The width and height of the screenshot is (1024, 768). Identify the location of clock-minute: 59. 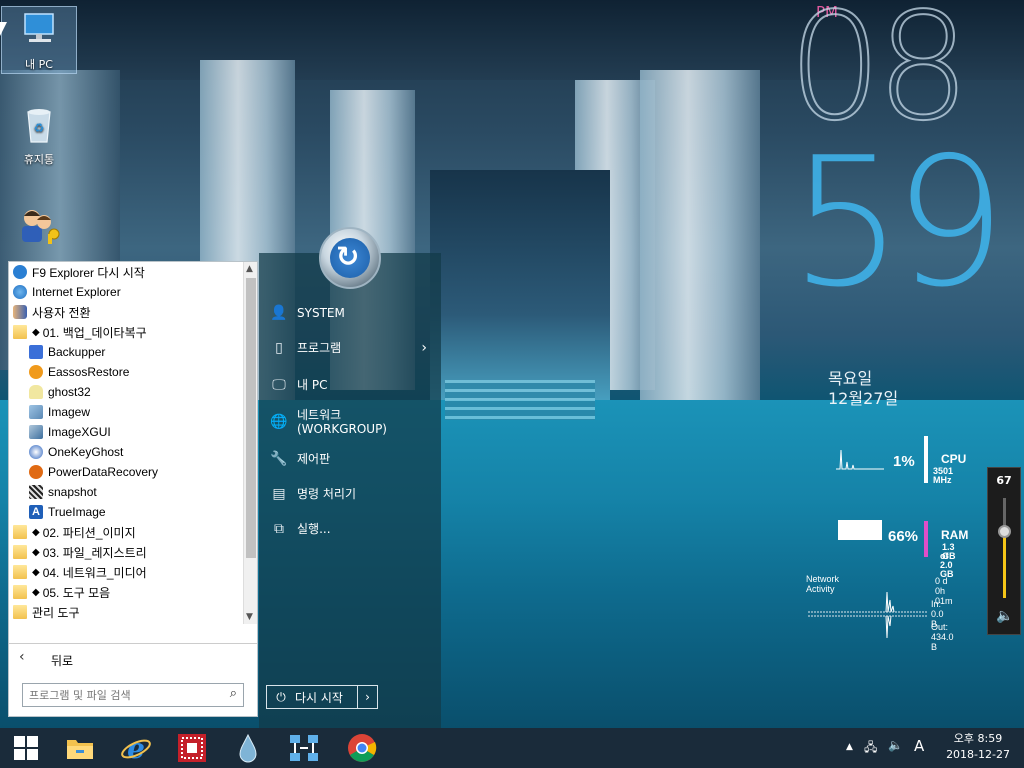
(898, 222).